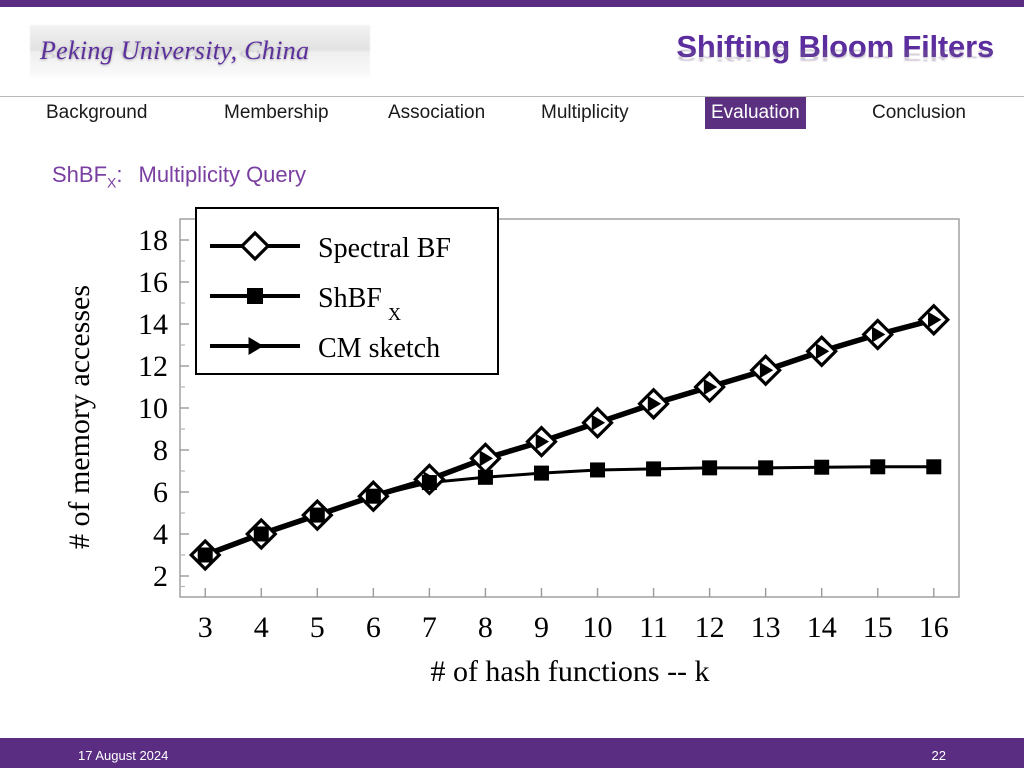  Describe the element at coordinates (160, 534) in the screenshot. I see `chart-y-tick-label: 4` at that location.